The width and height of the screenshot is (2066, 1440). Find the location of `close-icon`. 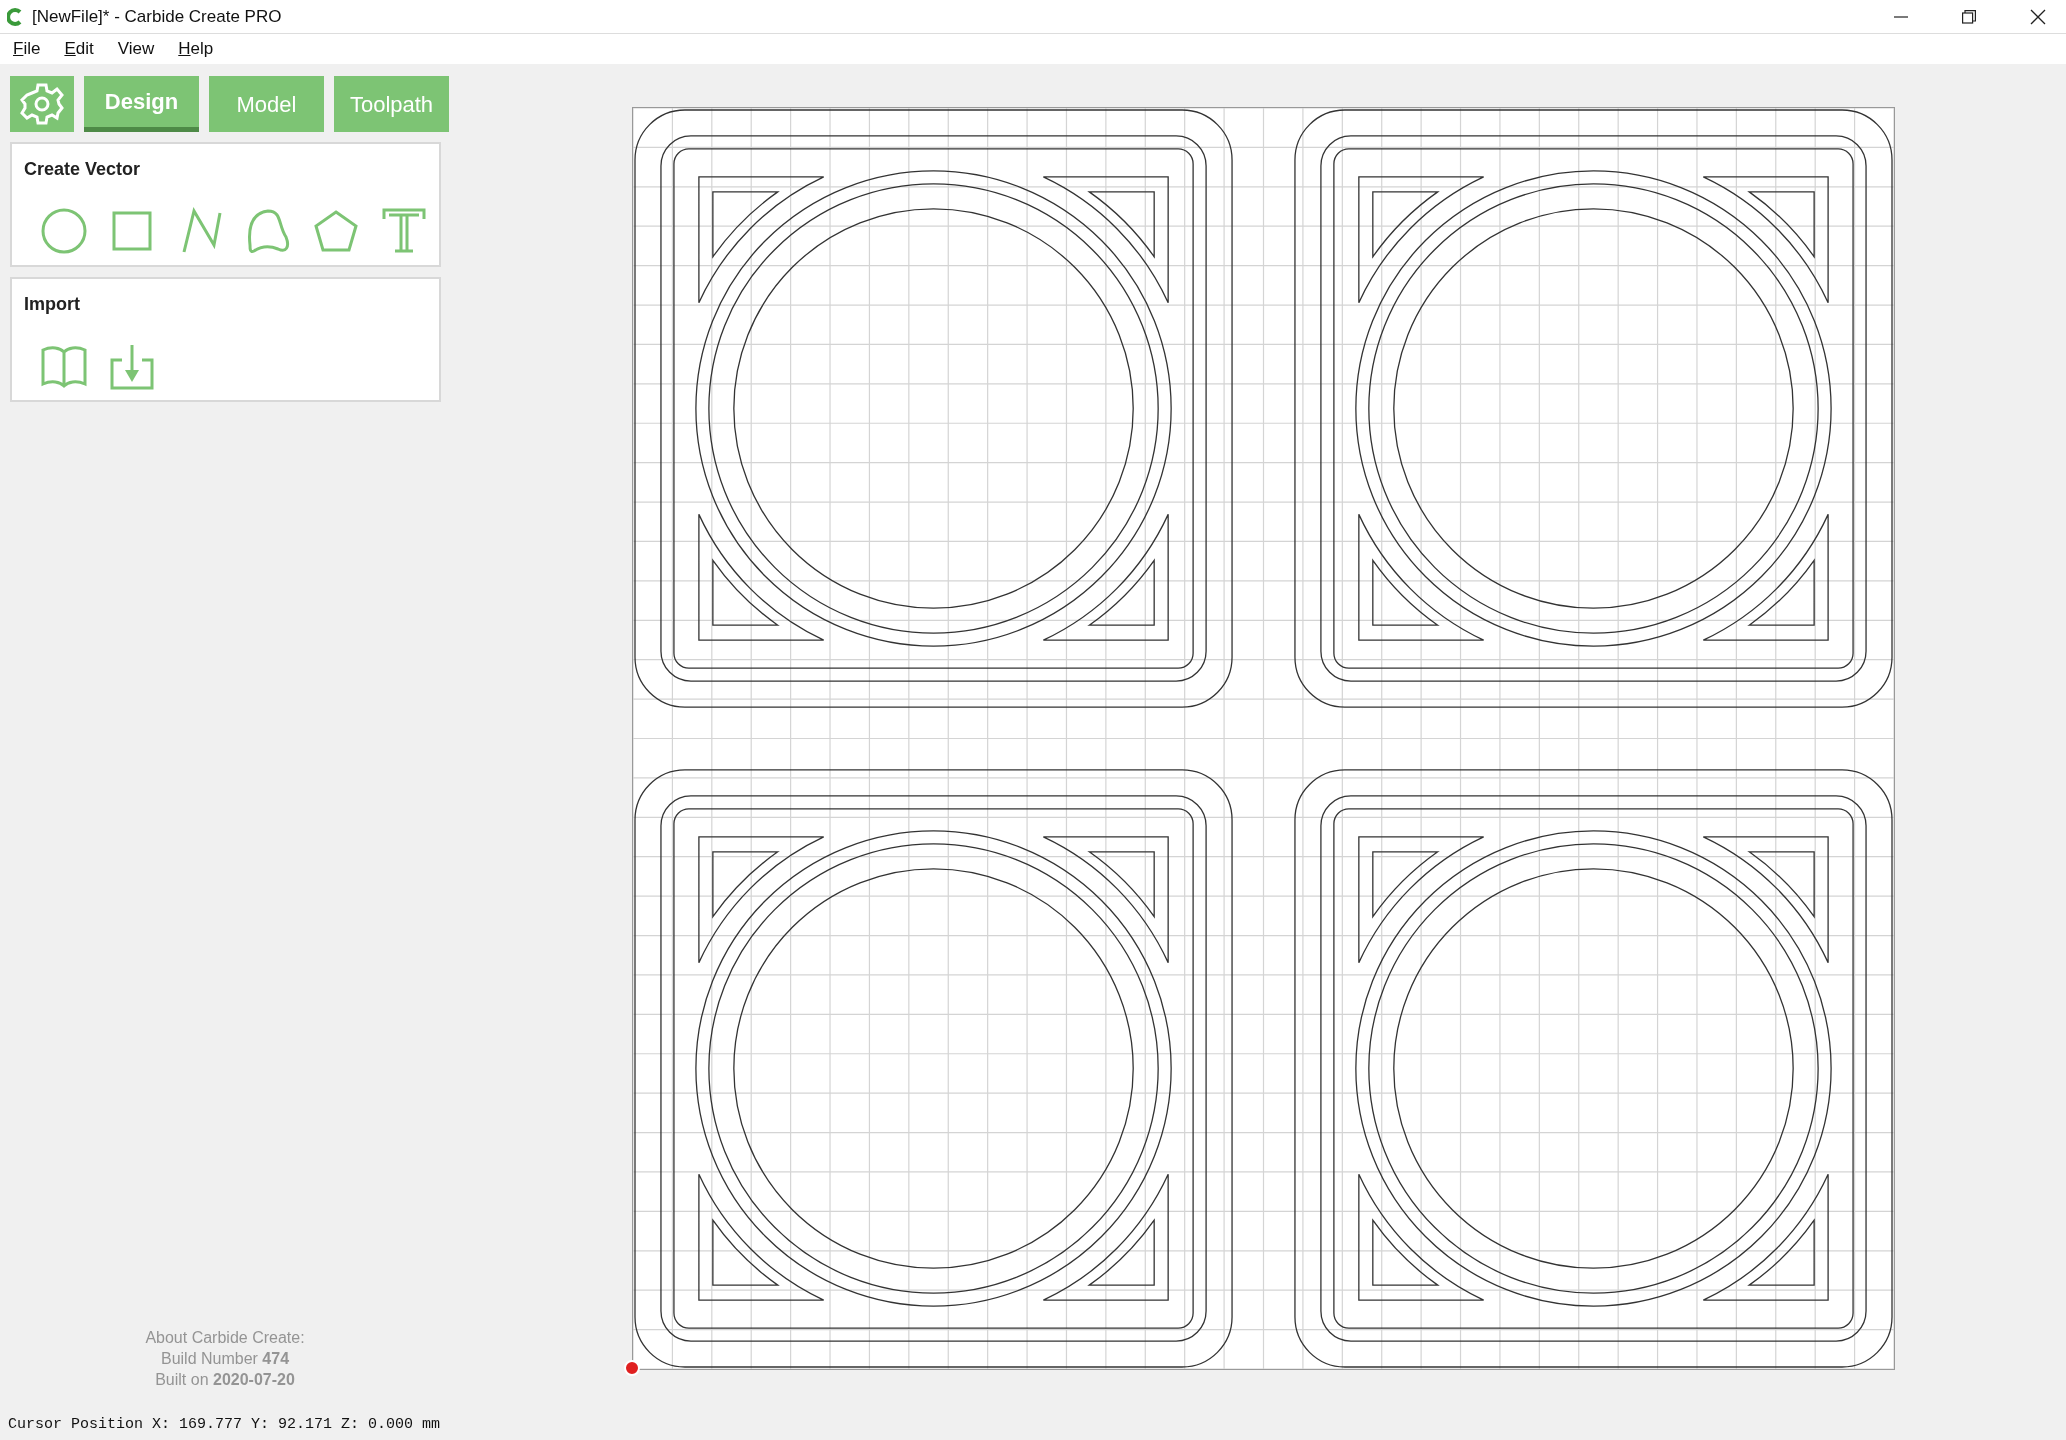

close-icon is located at coordinates (2038, 16).